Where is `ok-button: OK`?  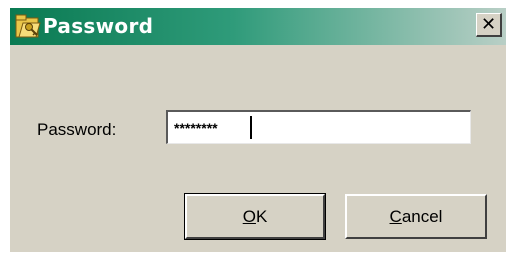
ok-button: OK is located at coordinates (255, 216).